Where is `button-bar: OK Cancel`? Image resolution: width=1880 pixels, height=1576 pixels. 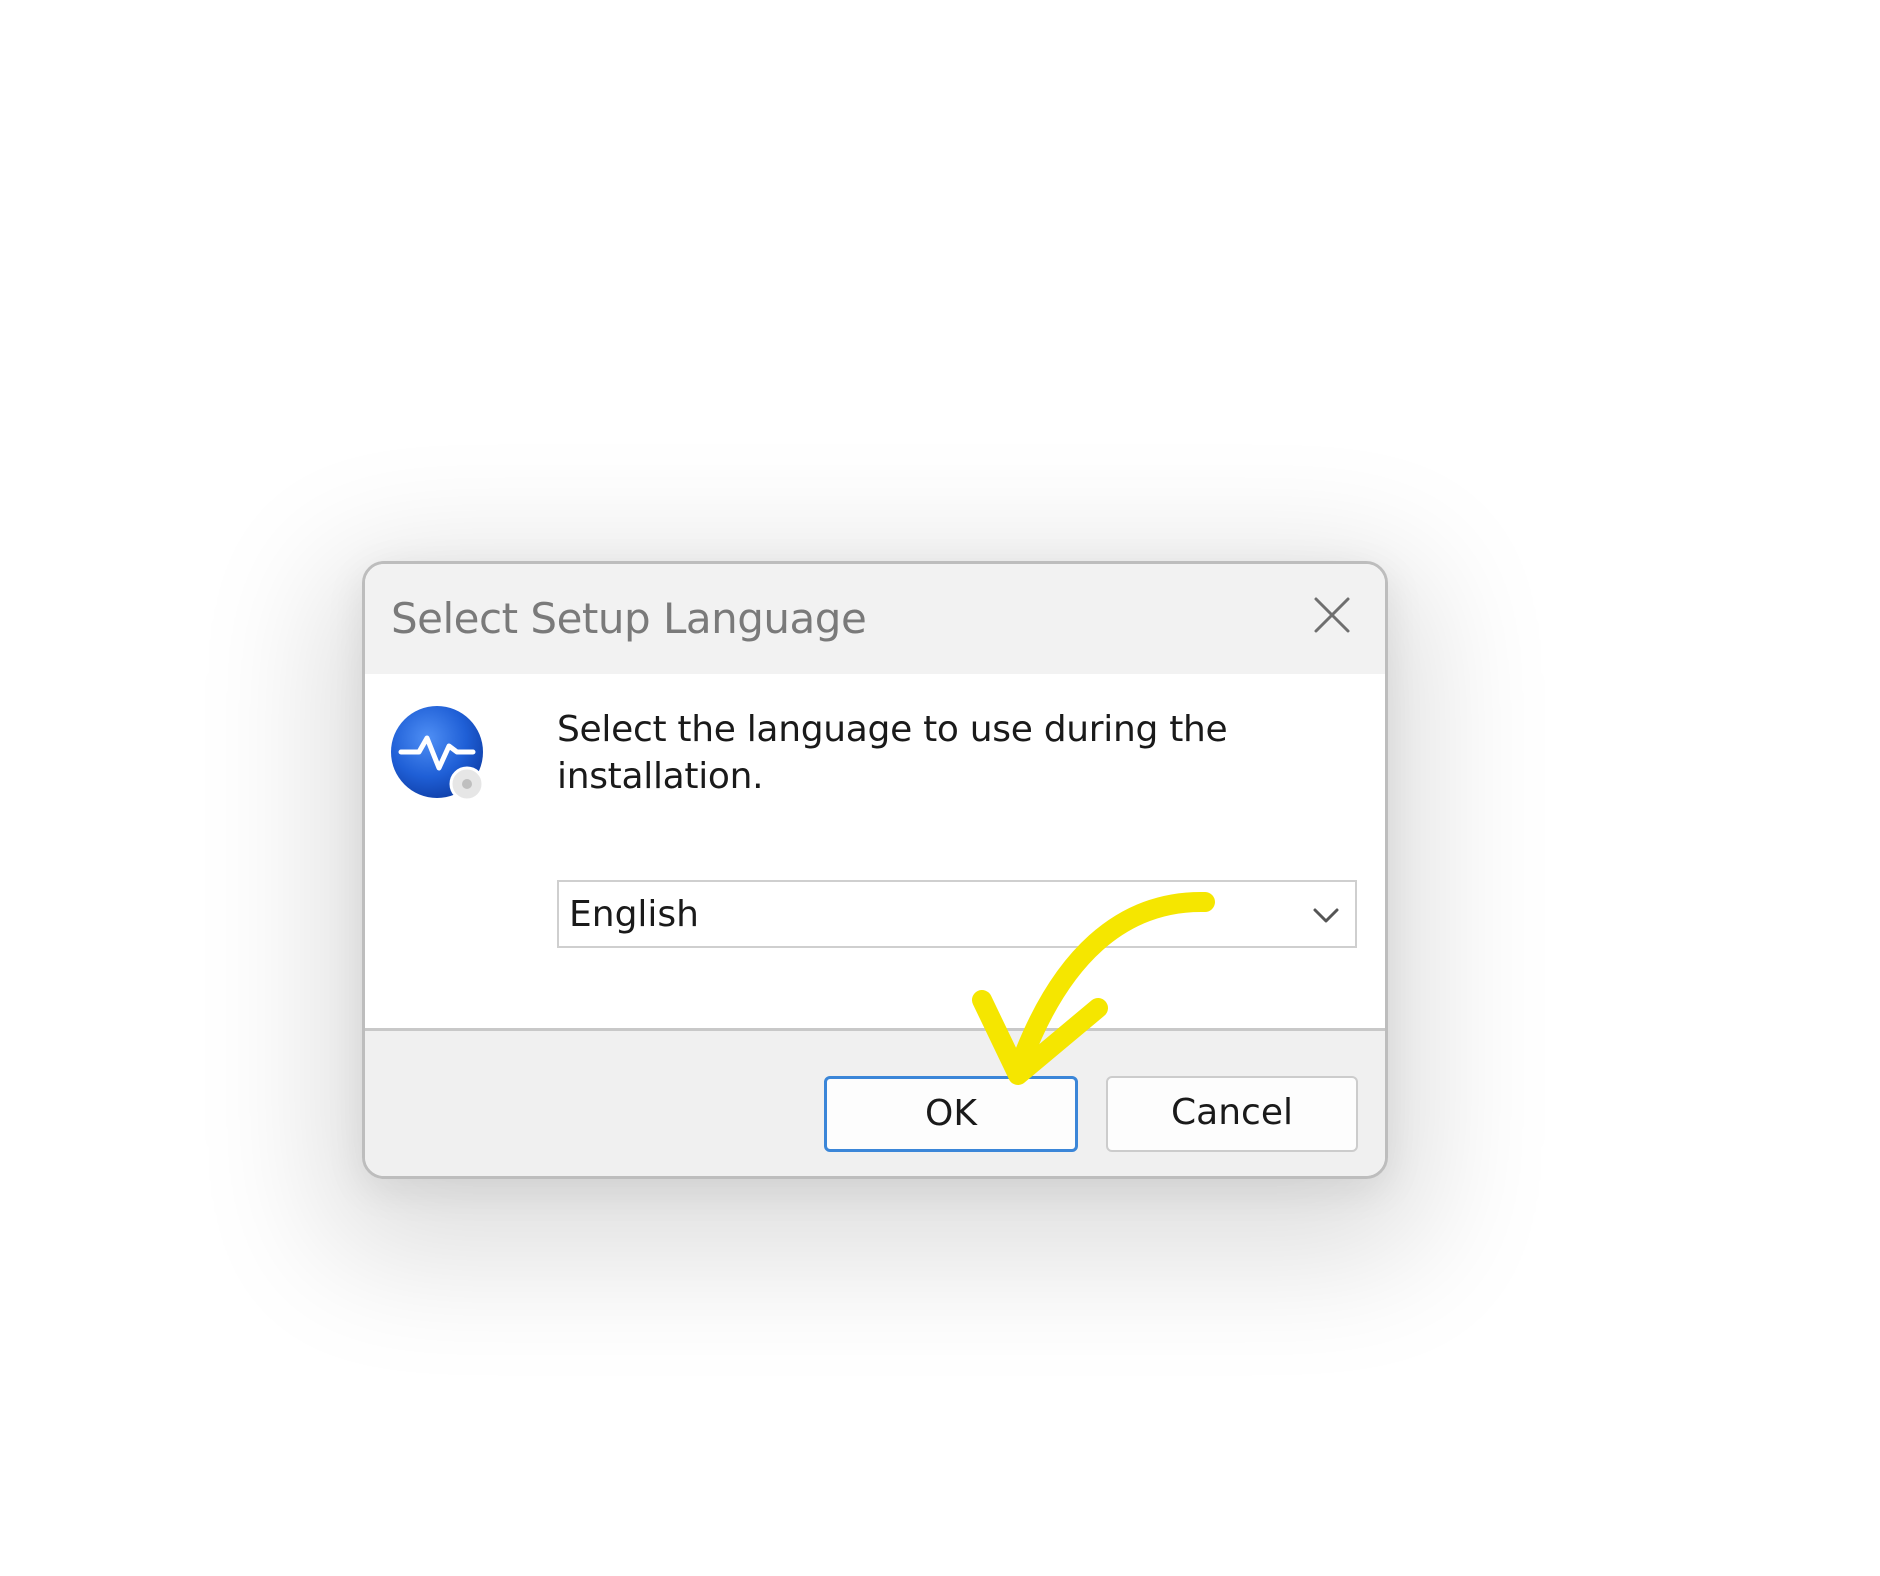 button-bar: OK Cancel is located at coordinates (875, 1102).